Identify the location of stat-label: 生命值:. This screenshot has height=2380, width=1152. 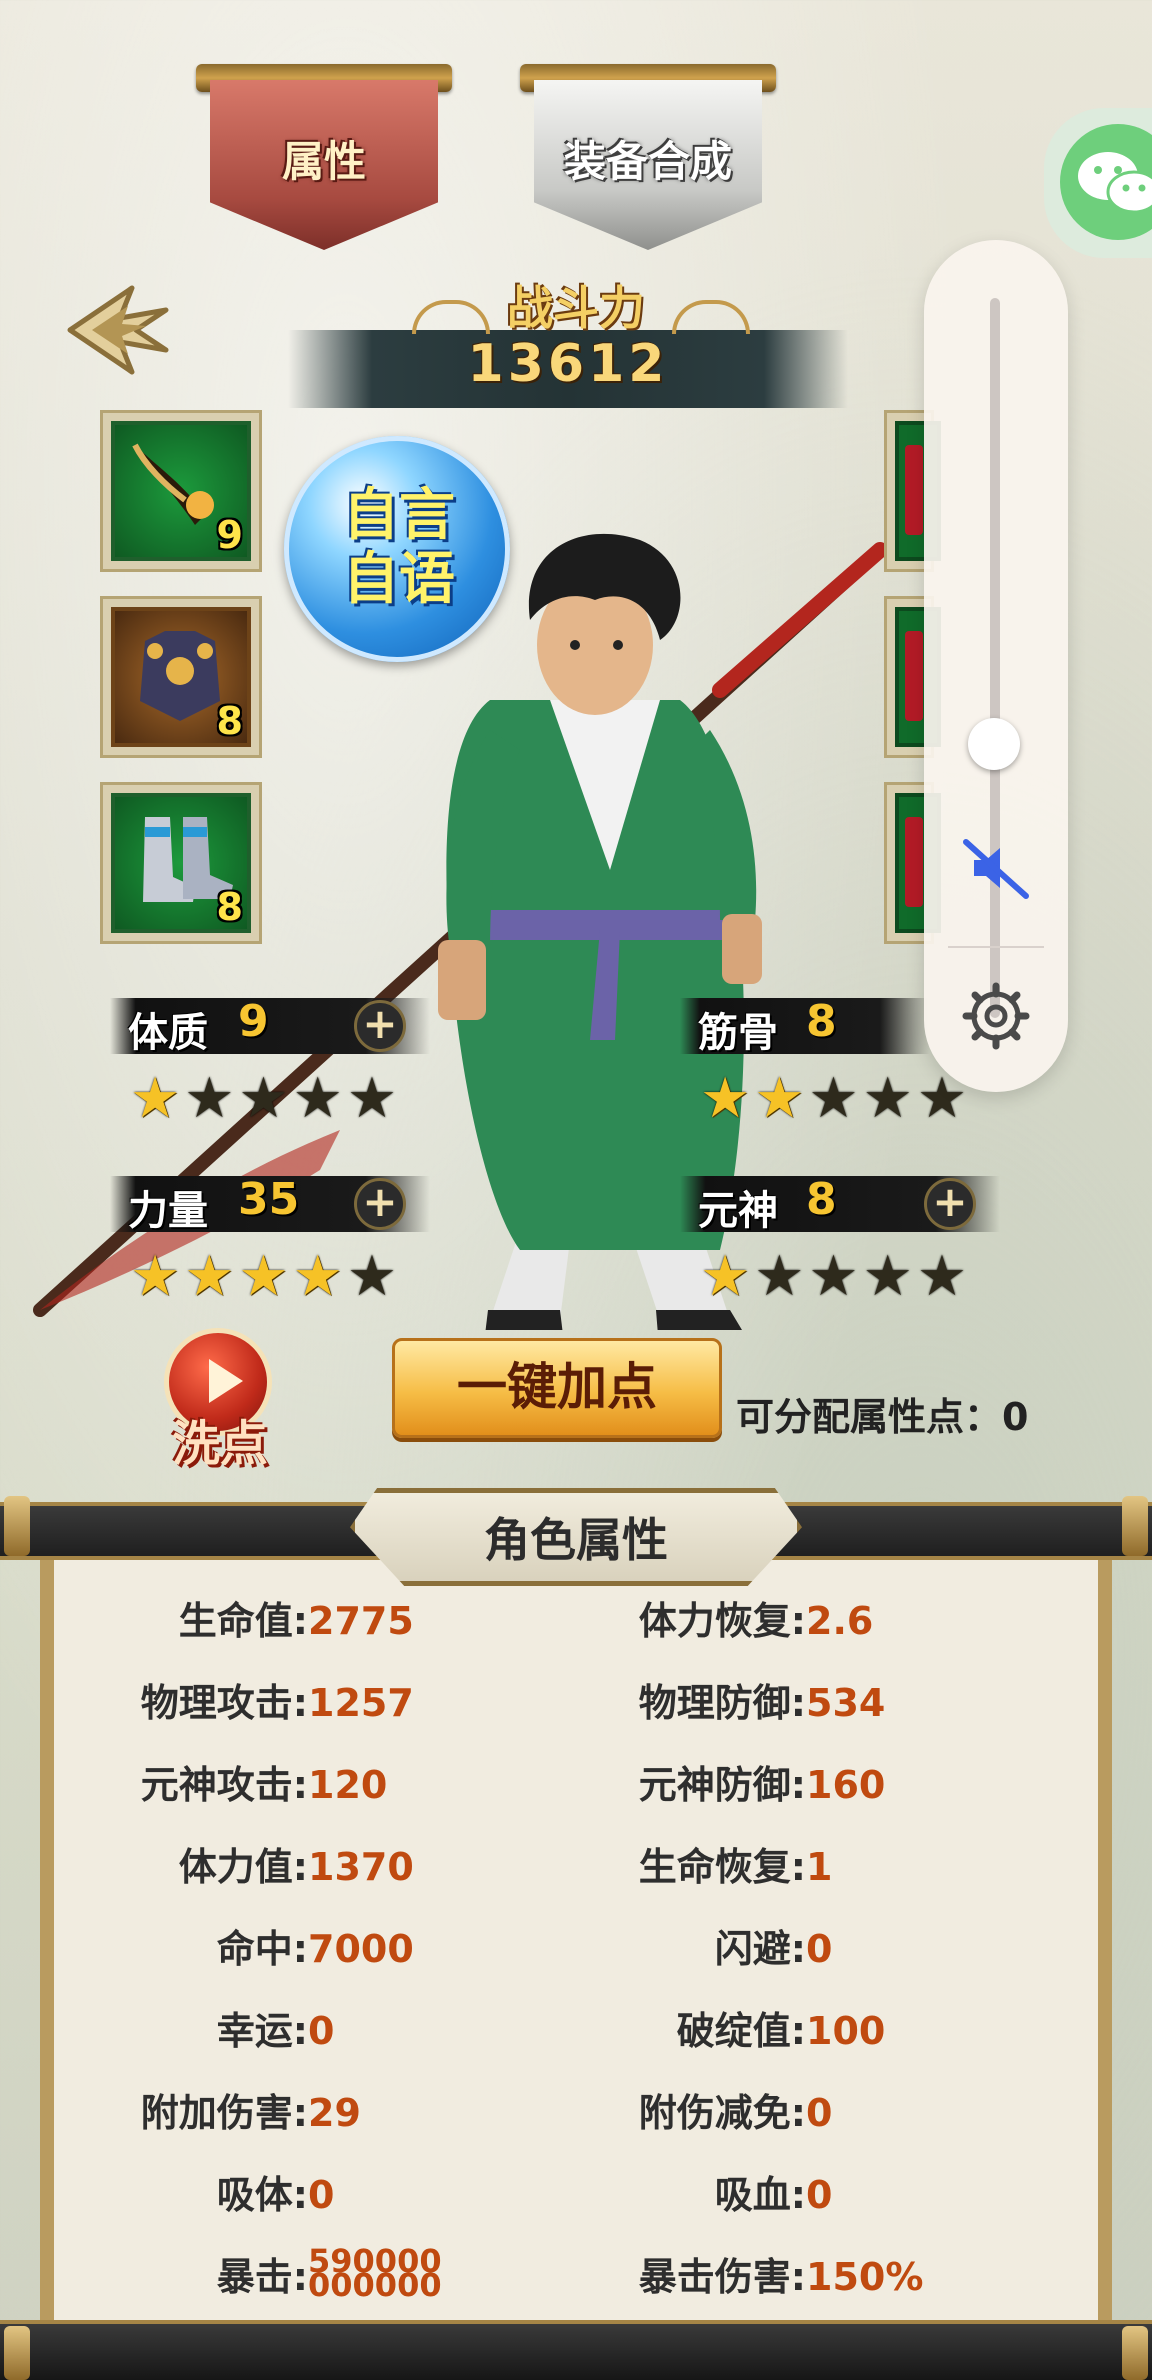
(243, 1621).